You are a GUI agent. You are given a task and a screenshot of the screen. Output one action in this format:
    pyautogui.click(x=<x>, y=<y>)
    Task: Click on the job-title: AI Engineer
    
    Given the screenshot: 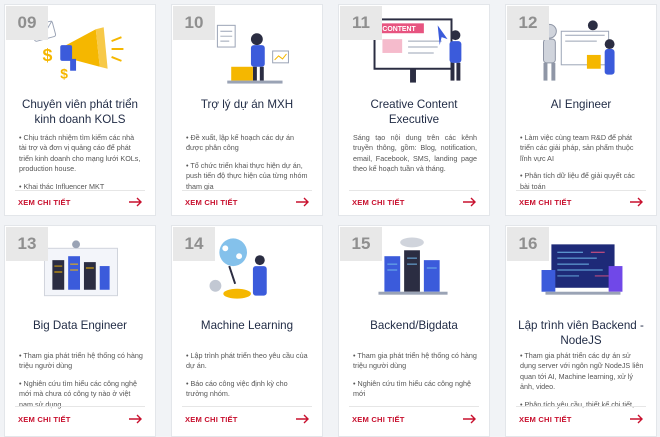 What is the action you would take?
    pyautogui.click(x=581, y=104)
    